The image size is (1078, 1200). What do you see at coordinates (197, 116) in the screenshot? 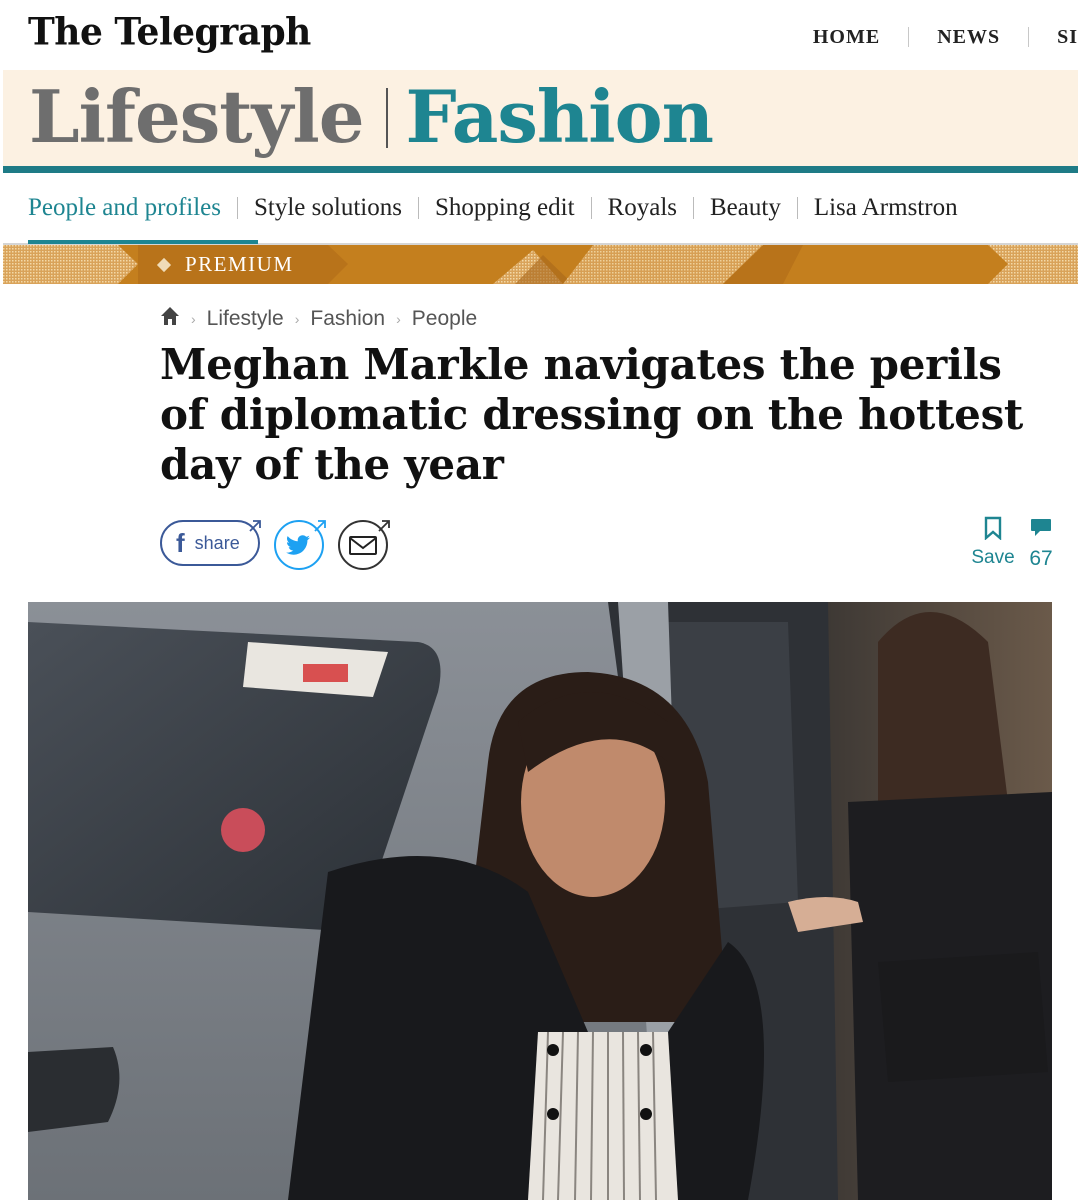
I see `section-lifestyle: Lifestyle` at bounding box center [197, 116].